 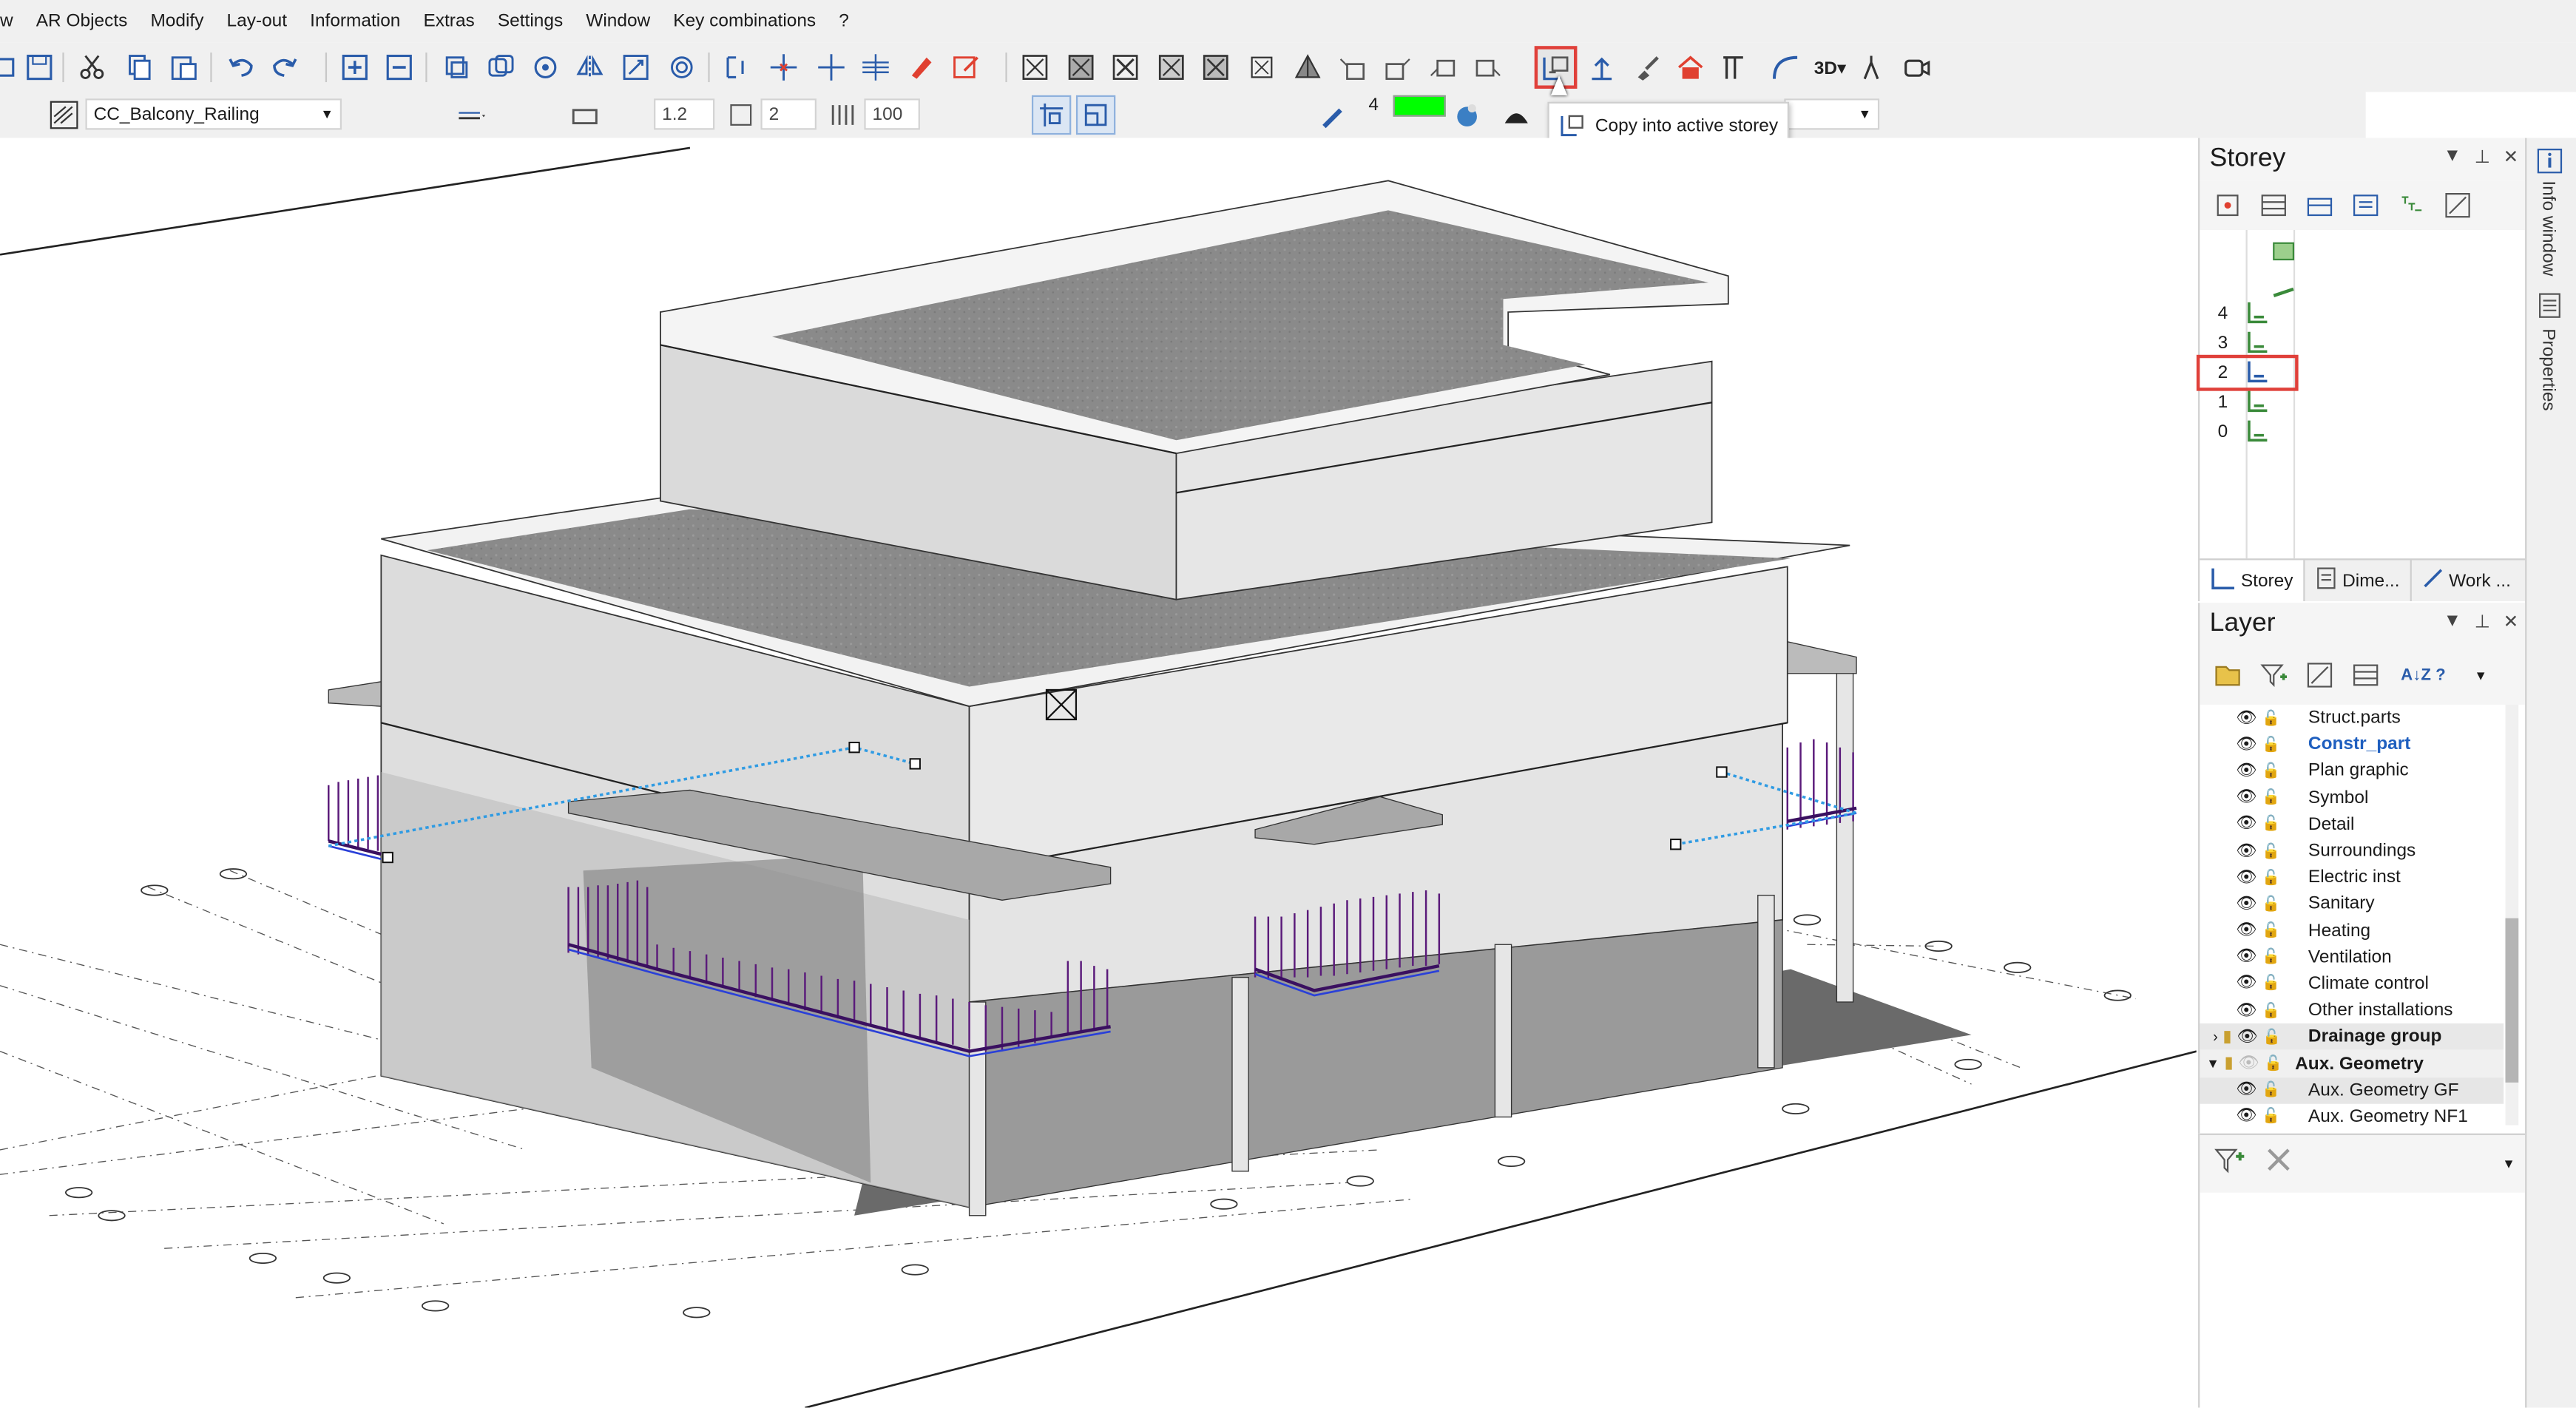 I want to click on pen-icon, so click(x=1332, y=115).